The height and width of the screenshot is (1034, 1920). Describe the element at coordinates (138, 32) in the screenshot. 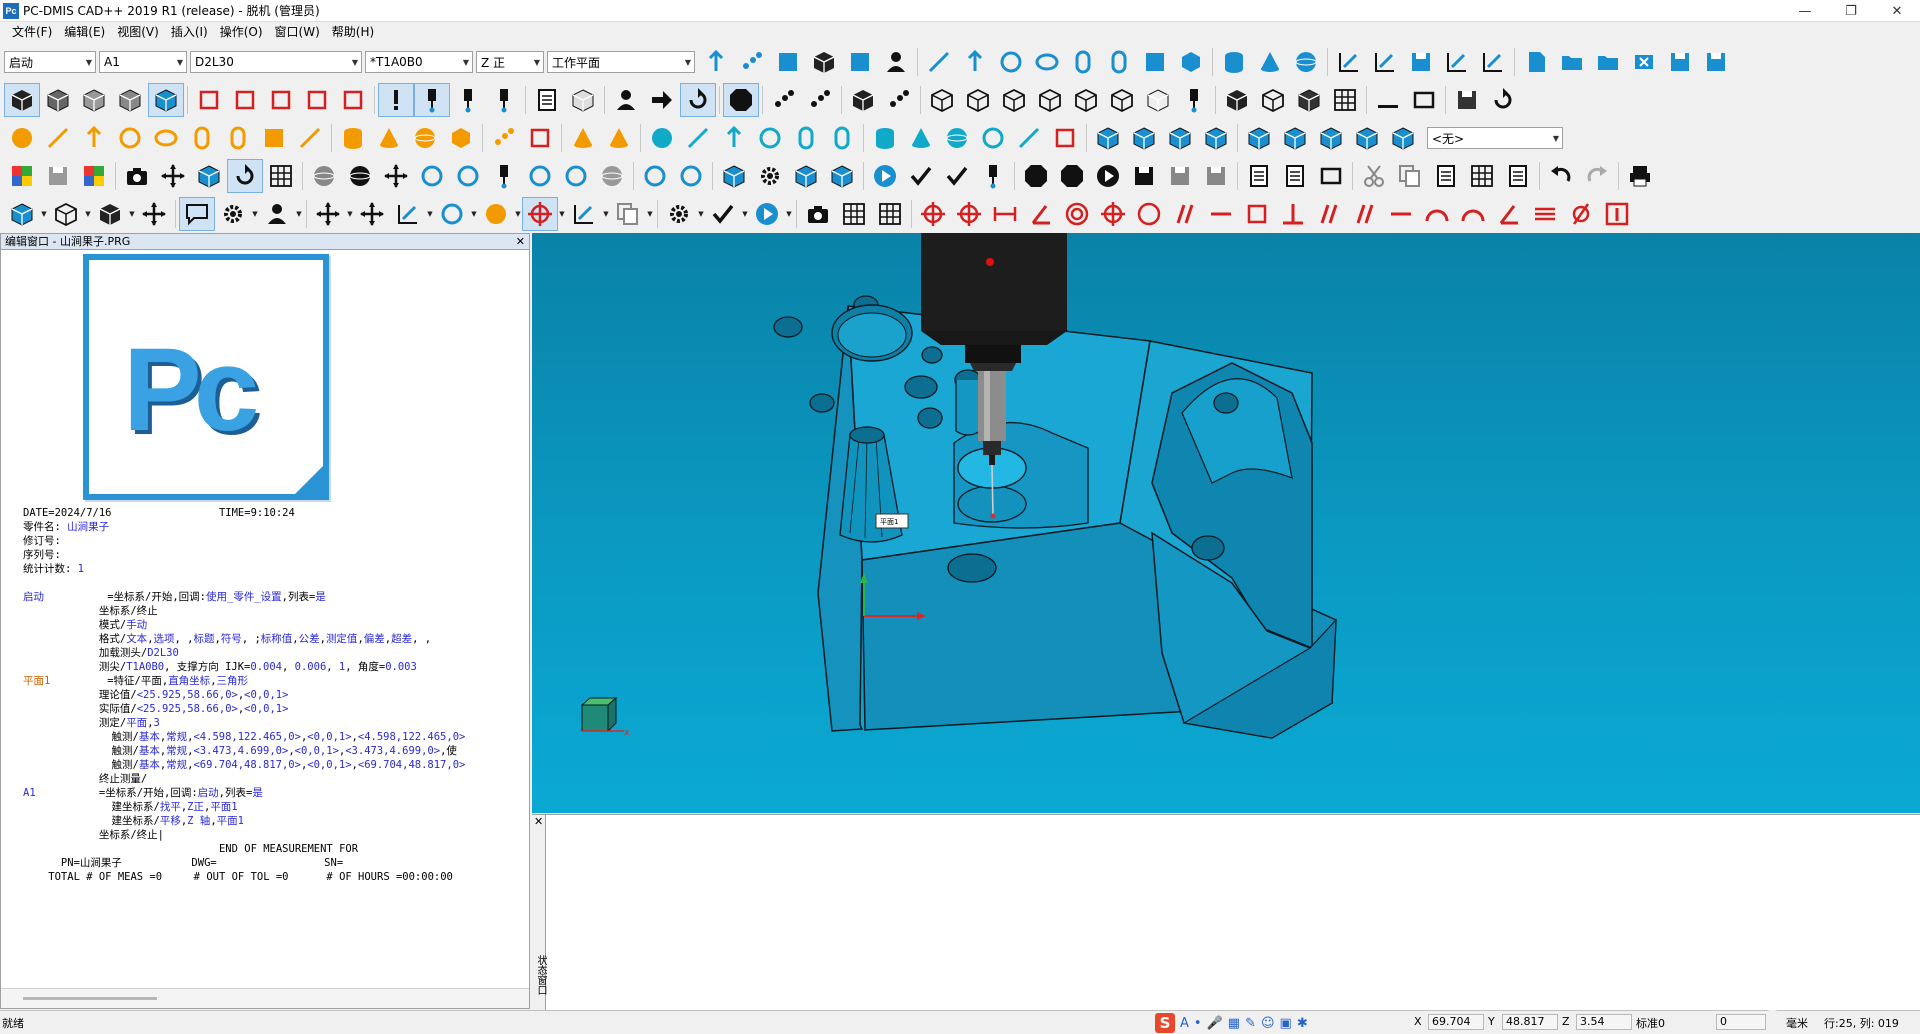

I see `menu-view: 视图(V)` at that location.